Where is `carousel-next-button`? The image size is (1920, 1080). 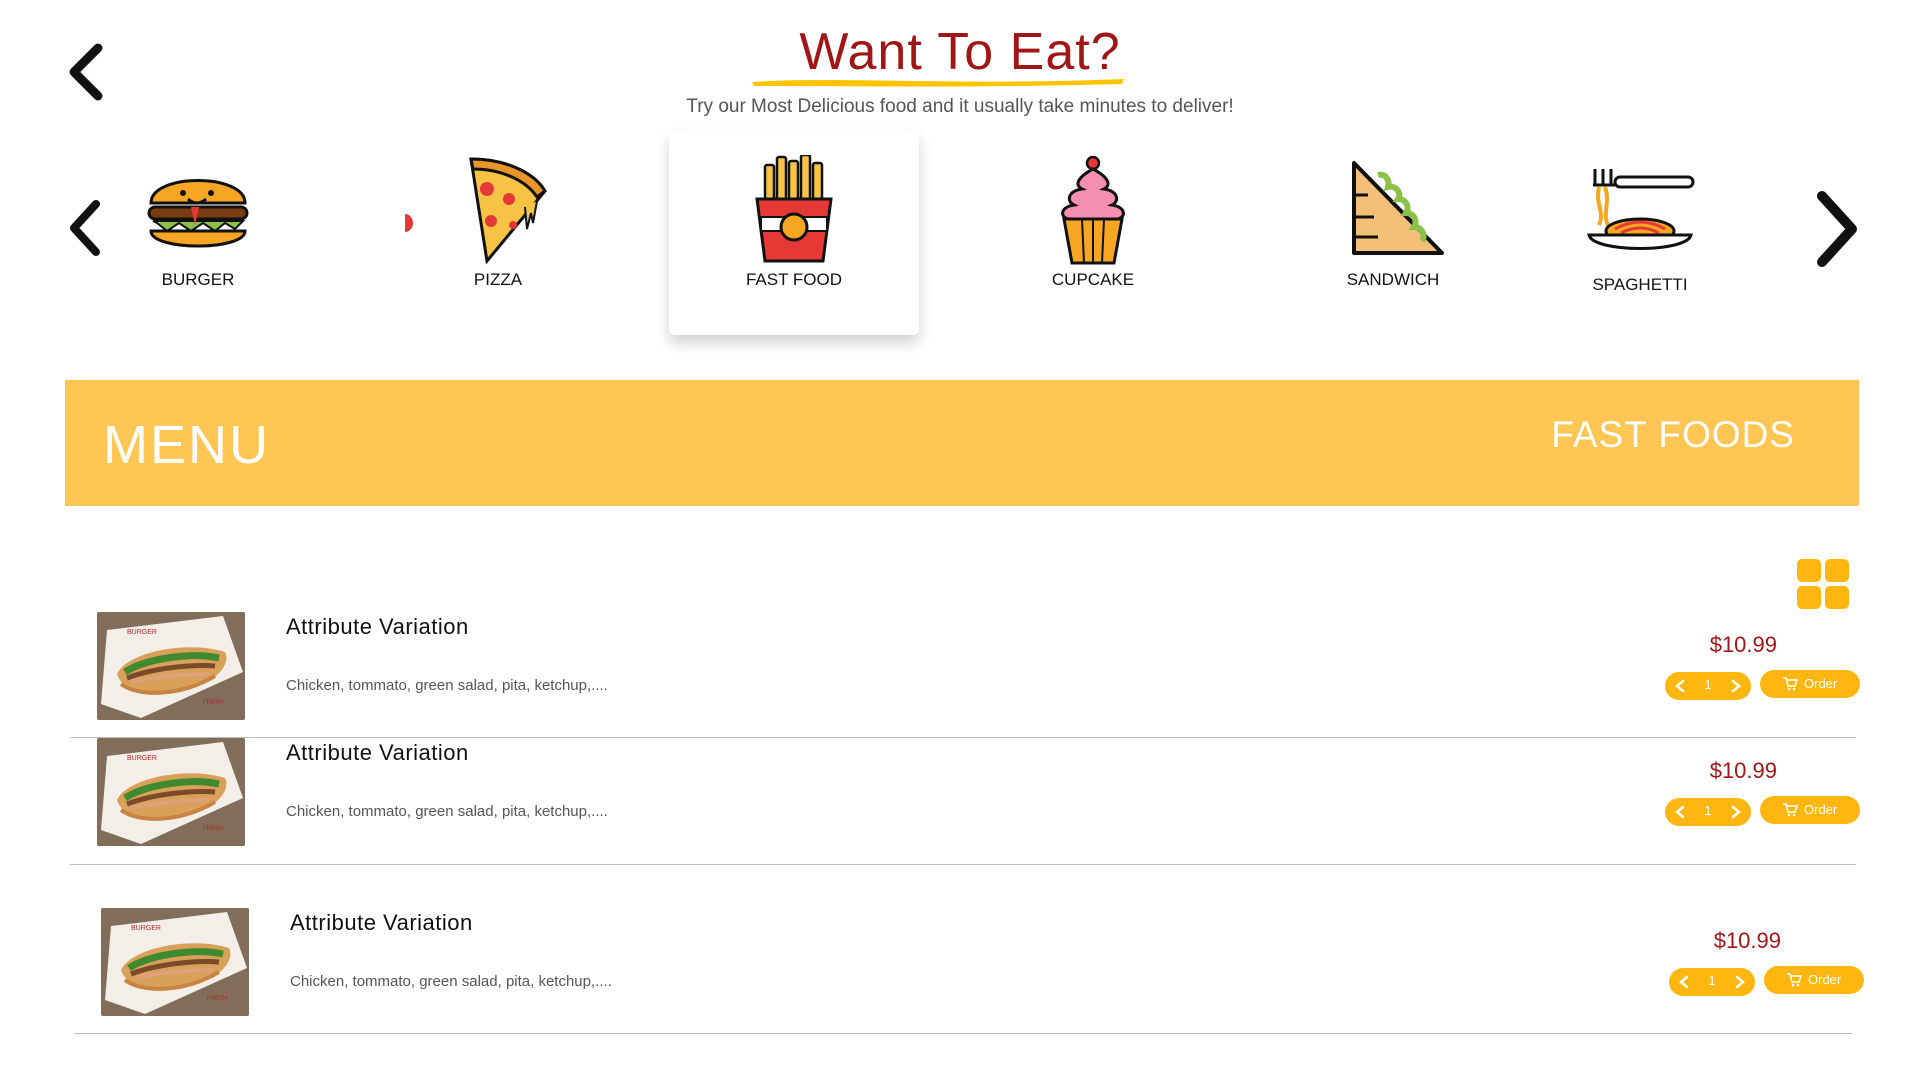 carousel-next-button is located at coordinates (1837, 229).